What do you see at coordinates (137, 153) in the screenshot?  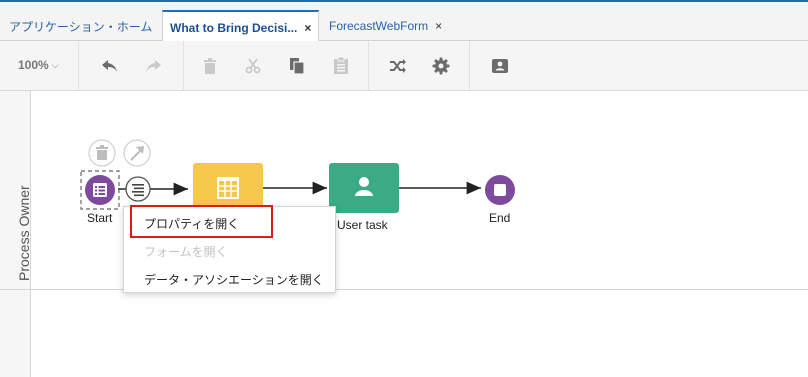 I see `connect-node-button` at bounding box center [137, 153].